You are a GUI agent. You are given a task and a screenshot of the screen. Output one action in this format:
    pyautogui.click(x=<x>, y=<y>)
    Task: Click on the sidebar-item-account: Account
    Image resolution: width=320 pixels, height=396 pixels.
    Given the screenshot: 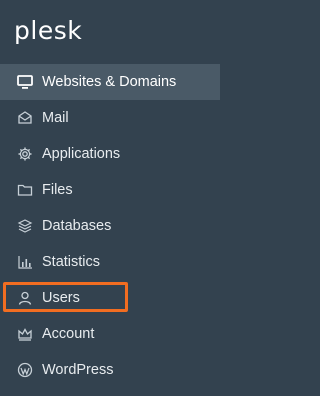 What is the action you would take?
    pyautogui.click(x=110, y=334)
    